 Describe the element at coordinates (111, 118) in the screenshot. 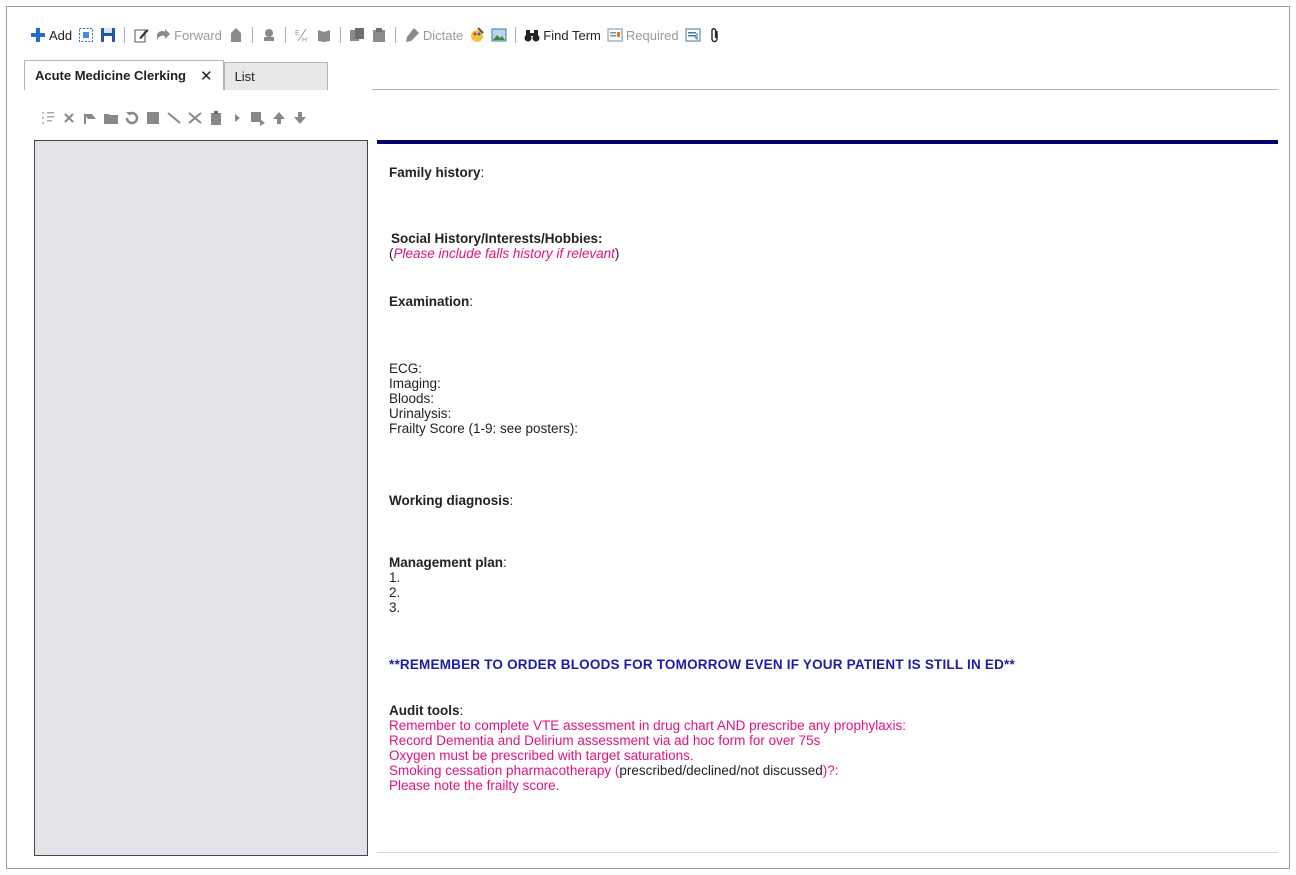

I see `folder-icon` at that location.